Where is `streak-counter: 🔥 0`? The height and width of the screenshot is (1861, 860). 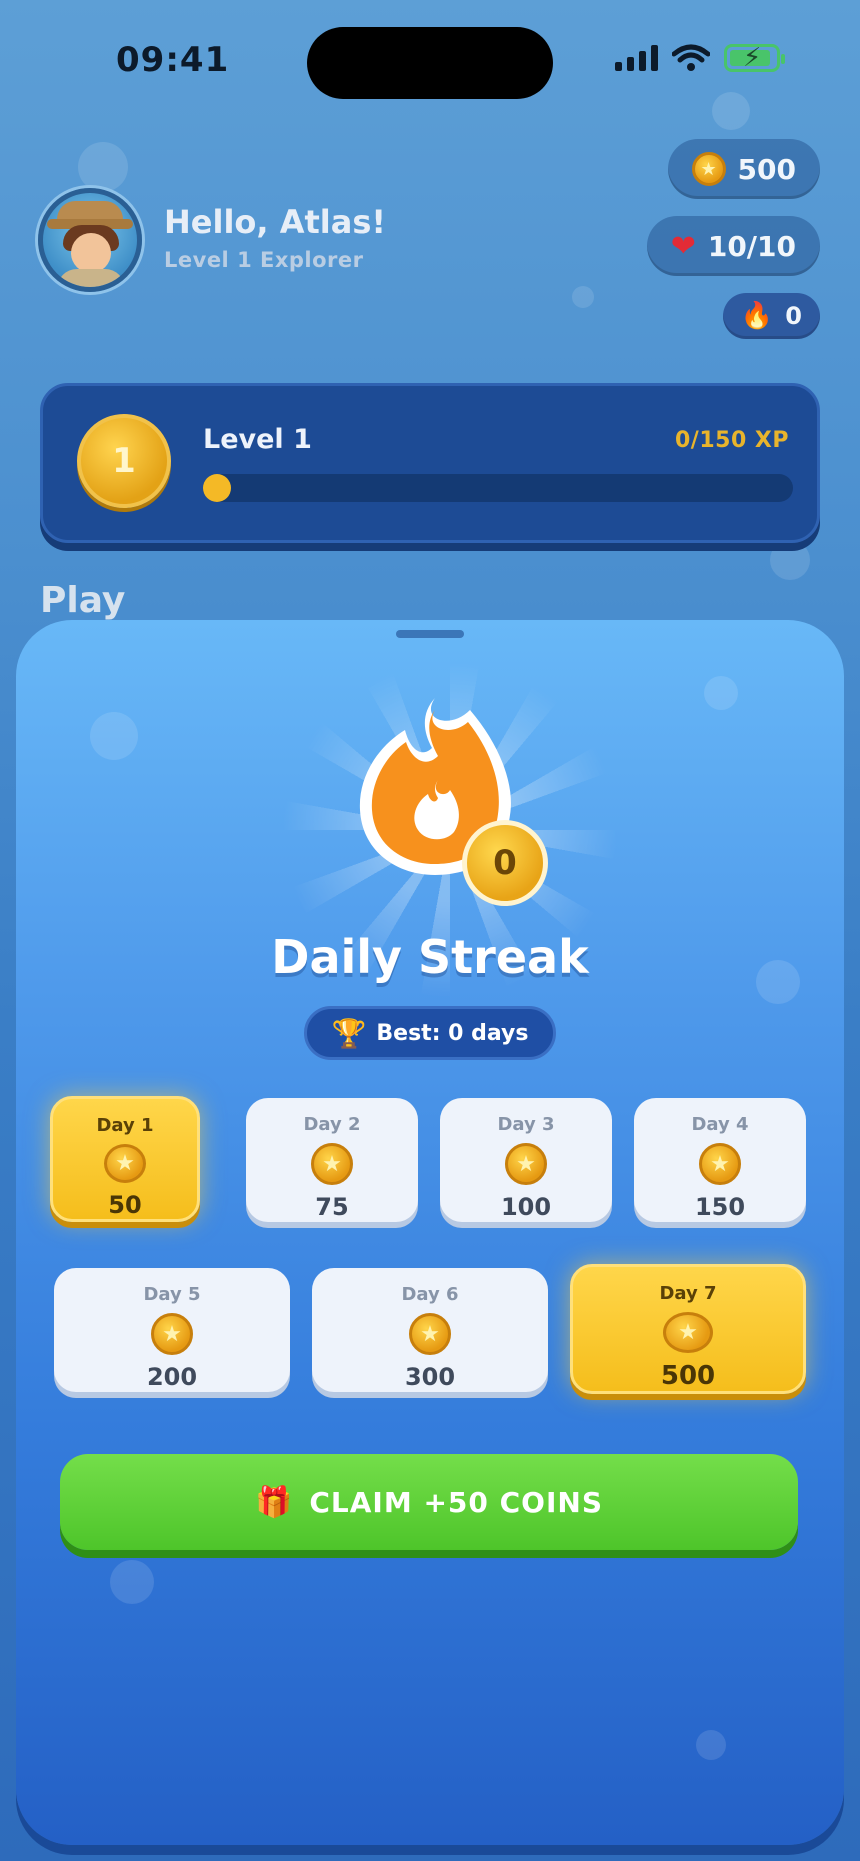
streak-counter: 🔥 0 is located at coordinates (771, 316).